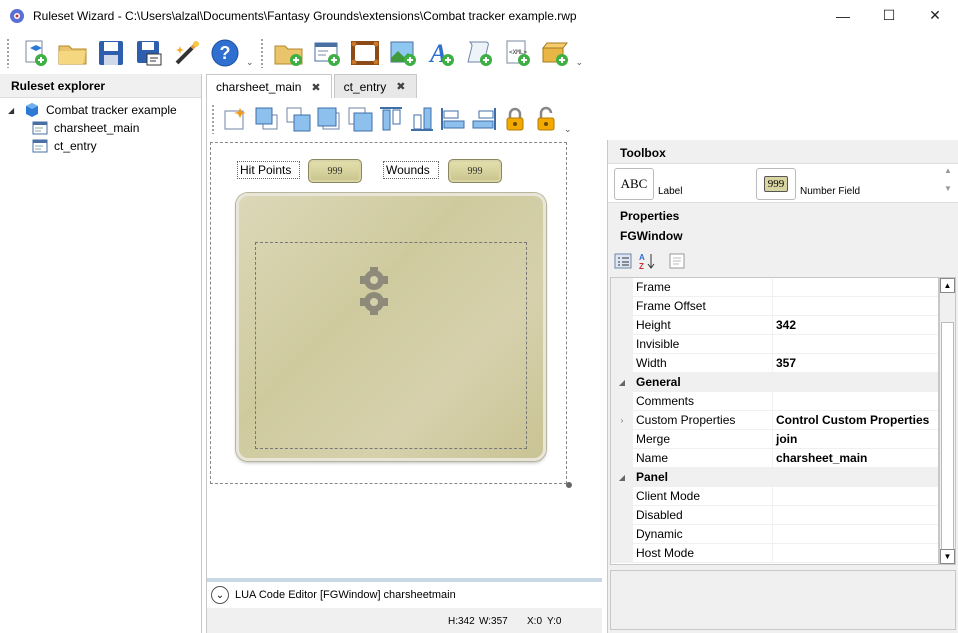 This screenshot has height=633, width=958. I want to click on wounds-field: 999, so click(475, 171).